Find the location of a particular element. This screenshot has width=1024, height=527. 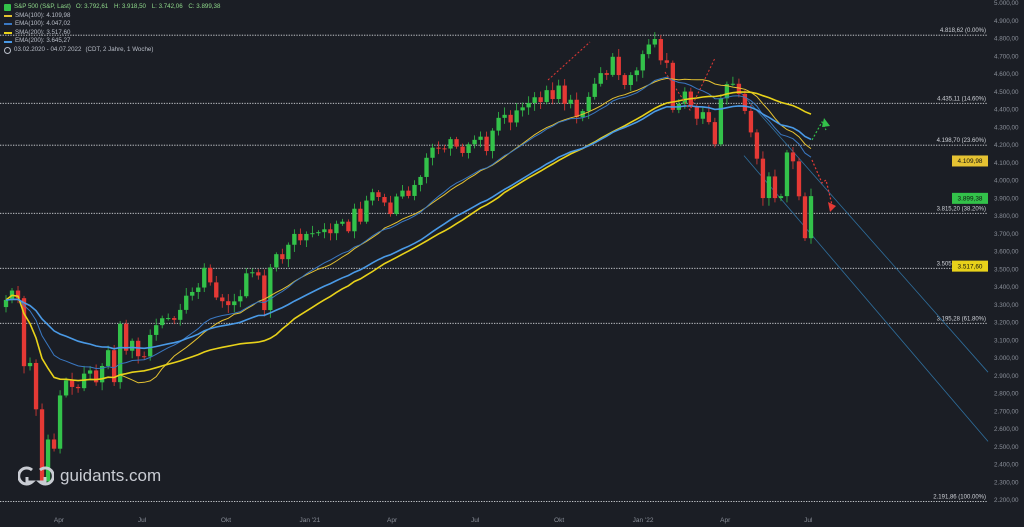

sma100-value: 4.109,98 is located at coordinates (58, 15).